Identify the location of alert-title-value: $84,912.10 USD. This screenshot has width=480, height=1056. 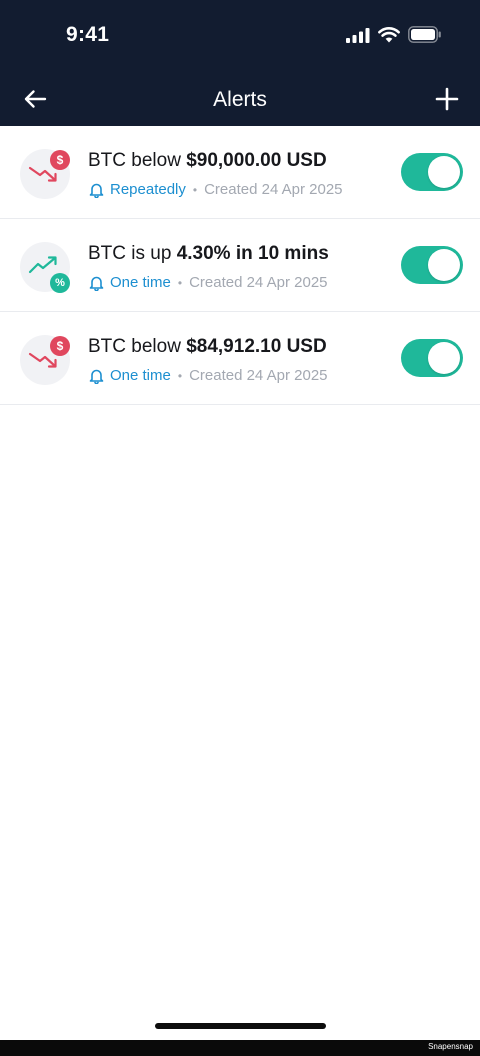
(256, 346).